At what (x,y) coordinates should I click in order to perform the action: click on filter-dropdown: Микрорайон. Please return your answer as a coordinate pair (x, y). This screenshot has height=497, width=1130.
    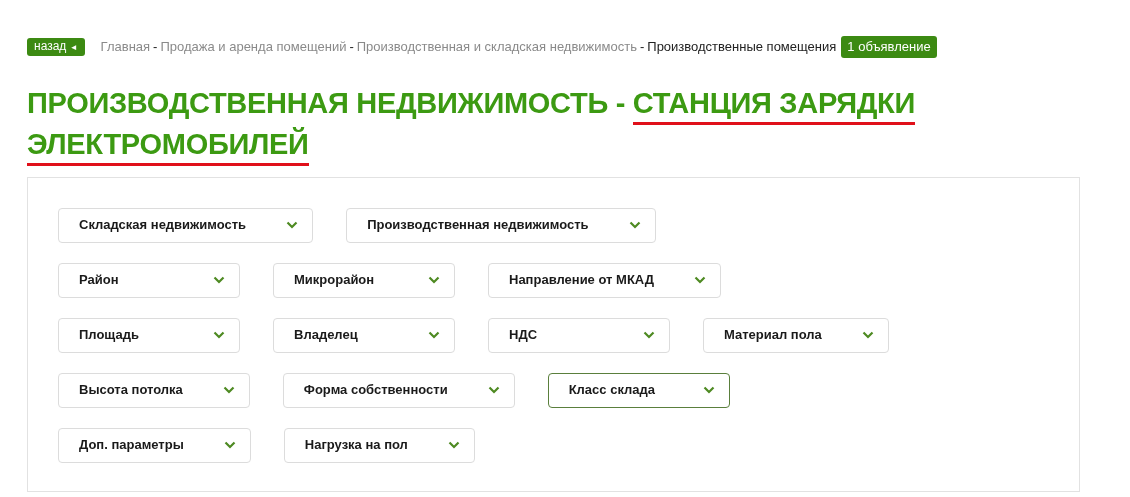
    Looking at the image, I should click on (364, 280).